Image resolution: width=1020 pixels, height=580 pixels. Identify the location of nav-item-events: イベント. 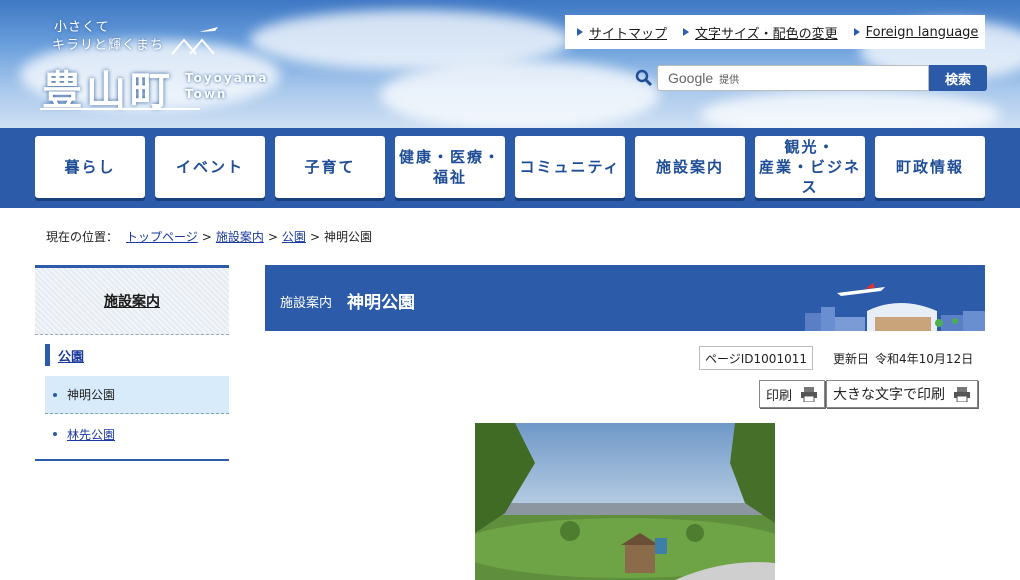
(210, 167).